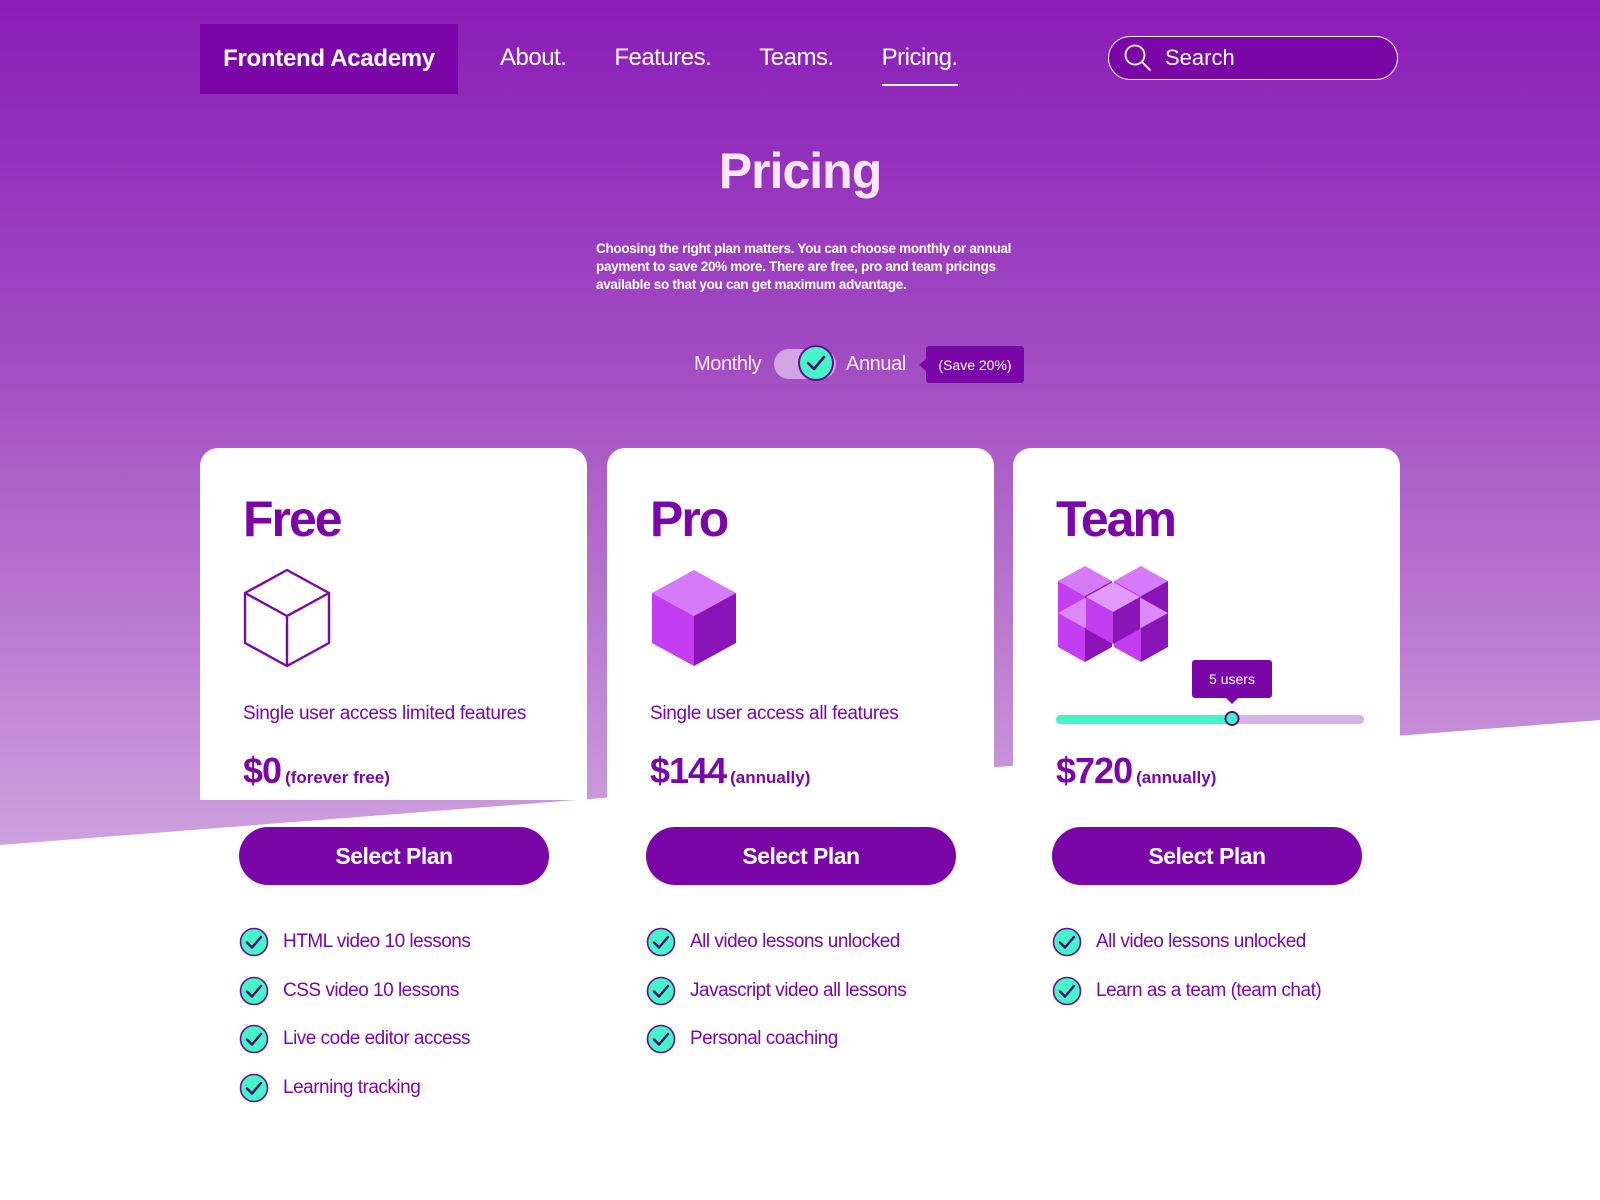 The image size is (1600, 1200). I want to click on toggle-knob, so click(816, 363).